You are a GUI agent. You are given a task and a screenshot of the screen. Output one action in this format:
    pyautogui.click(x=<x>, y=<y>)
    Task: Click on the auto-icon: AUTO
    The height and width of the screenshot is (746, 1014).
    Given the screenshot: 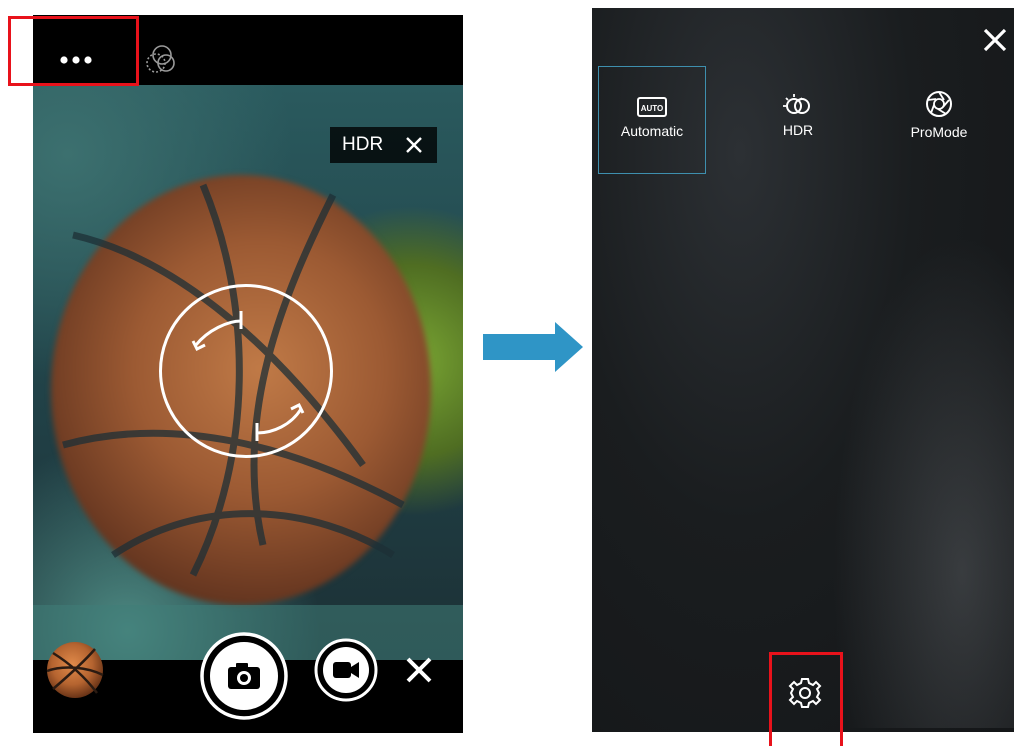 What is the action you would take?
    pyautogui.click(x=652, y=107)
    